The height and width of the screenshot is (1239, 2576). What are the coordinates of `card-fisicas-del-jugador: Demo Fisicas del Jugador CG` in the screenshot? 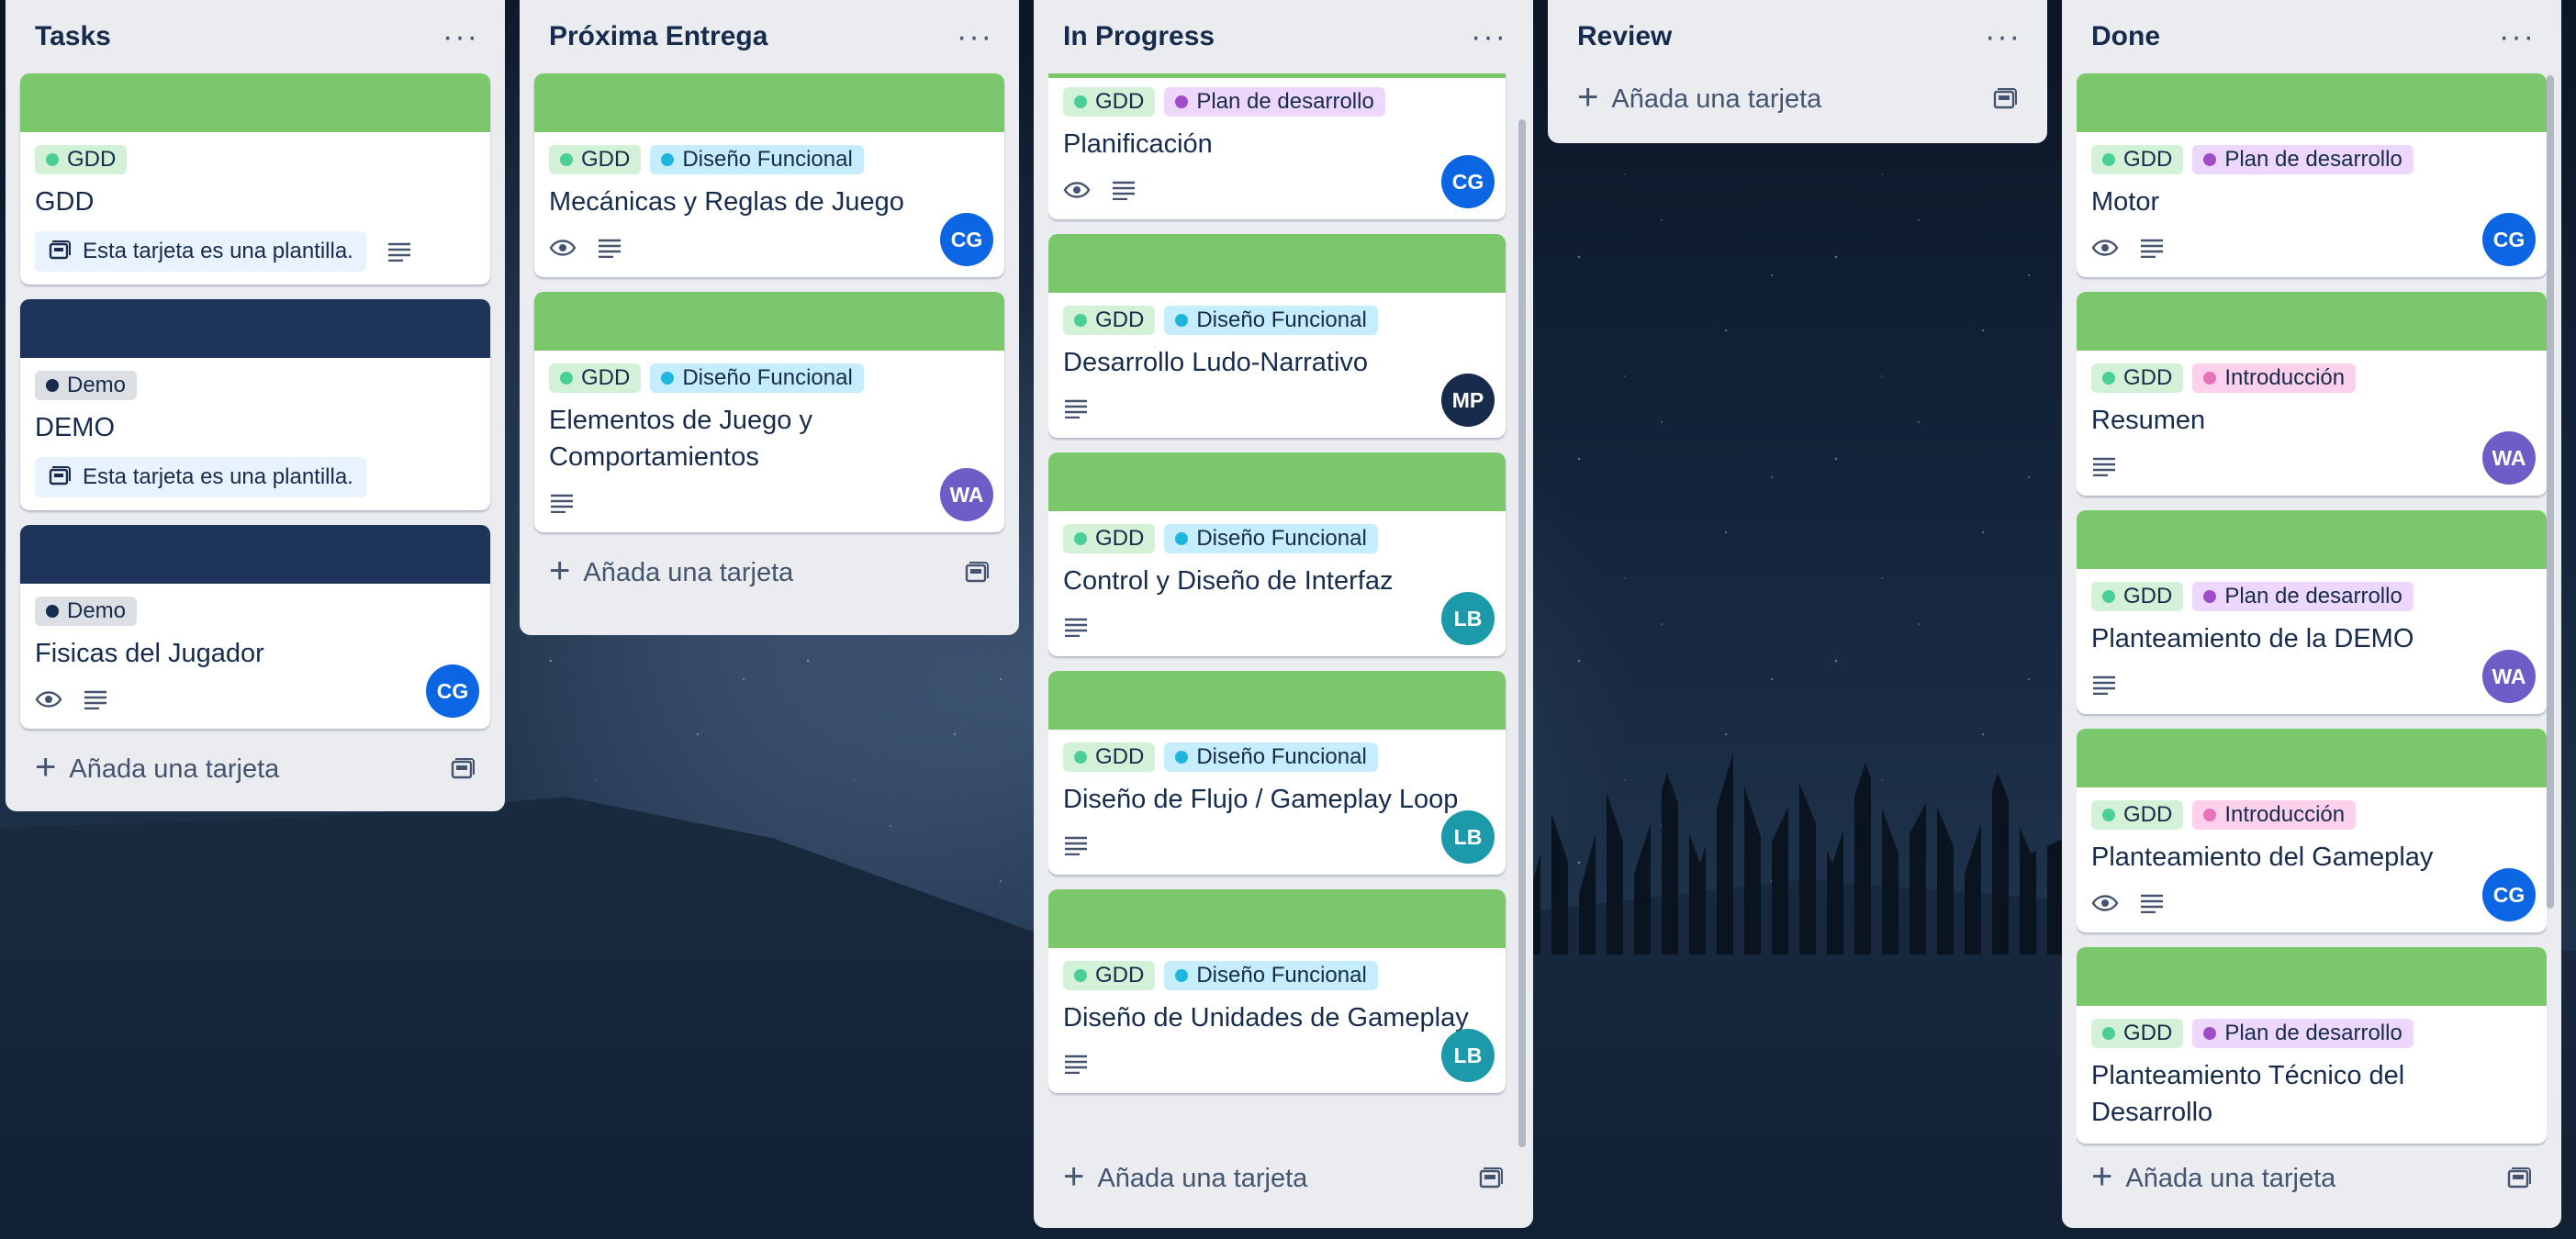 It's located at (255, 627).